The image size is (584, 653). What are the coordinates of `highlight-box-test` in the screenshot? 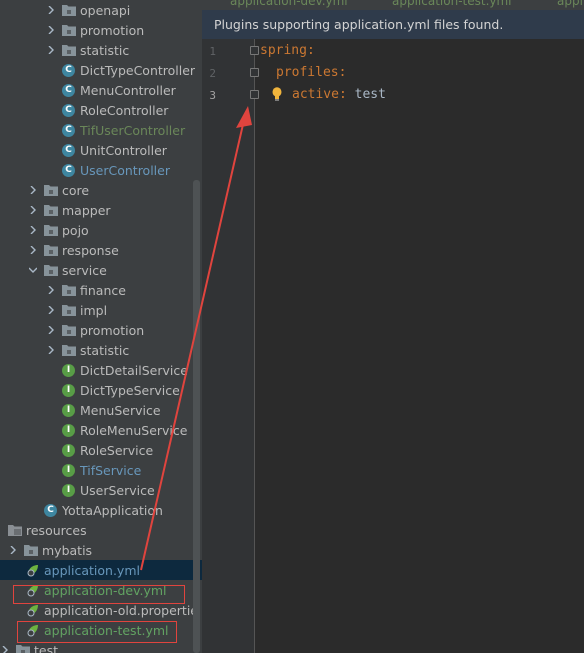 It's located at (97, 632).